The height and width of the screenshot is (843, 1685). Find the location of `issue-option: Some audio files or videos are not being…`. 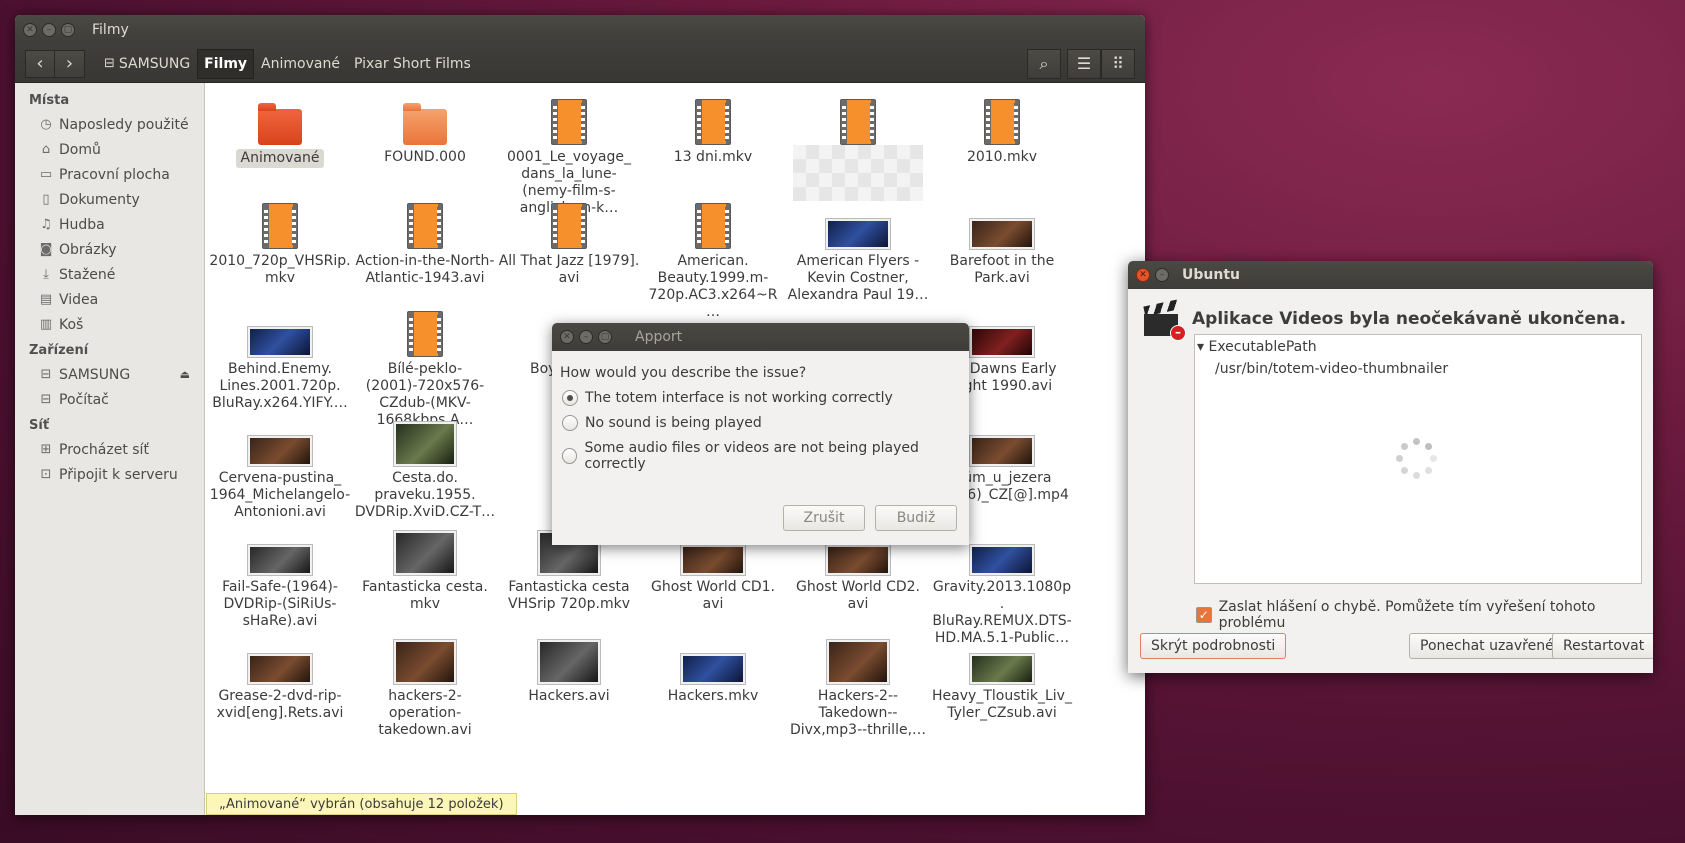

issue-option: Some audio files or videos are not being… is located at coordinates (765, 456).